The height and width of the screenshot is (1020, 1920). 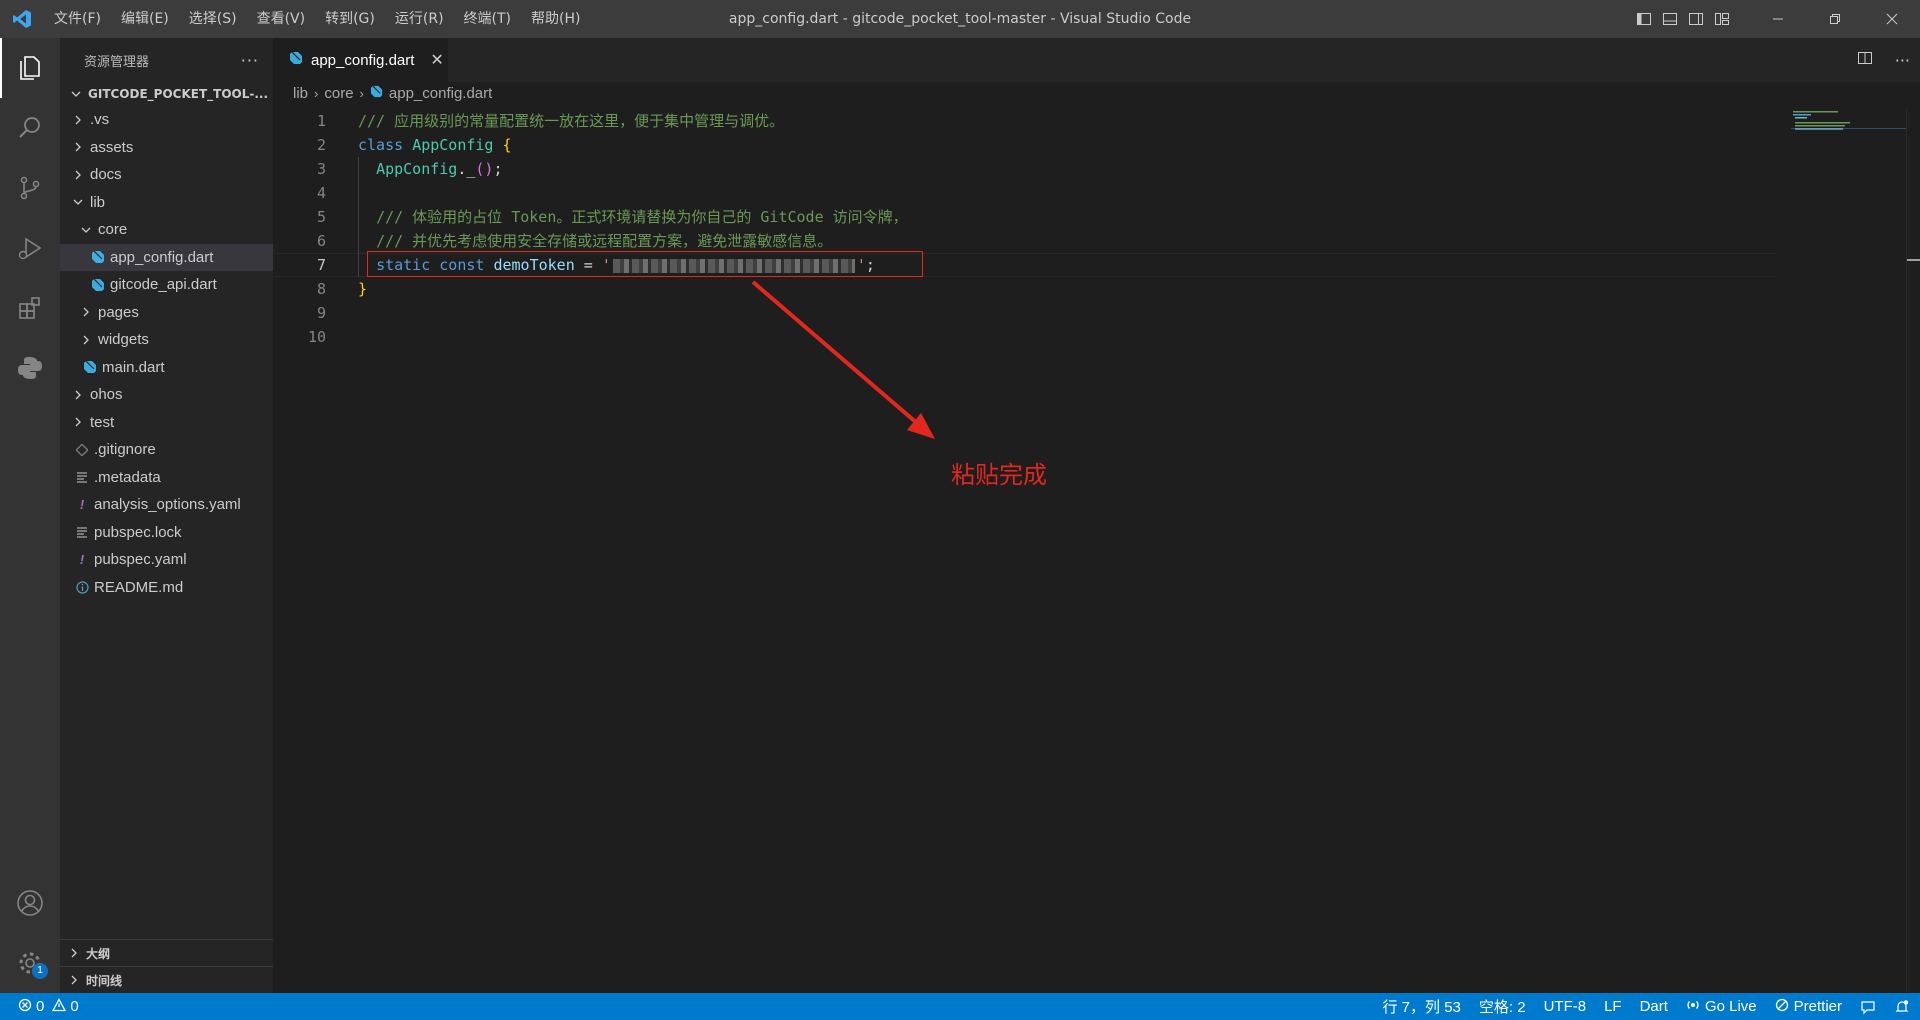 What do you see at coordinates (1782, 1007) in the screenshot?
I see `prettier-disabled-icon` at bounding box center [1782, 1007].